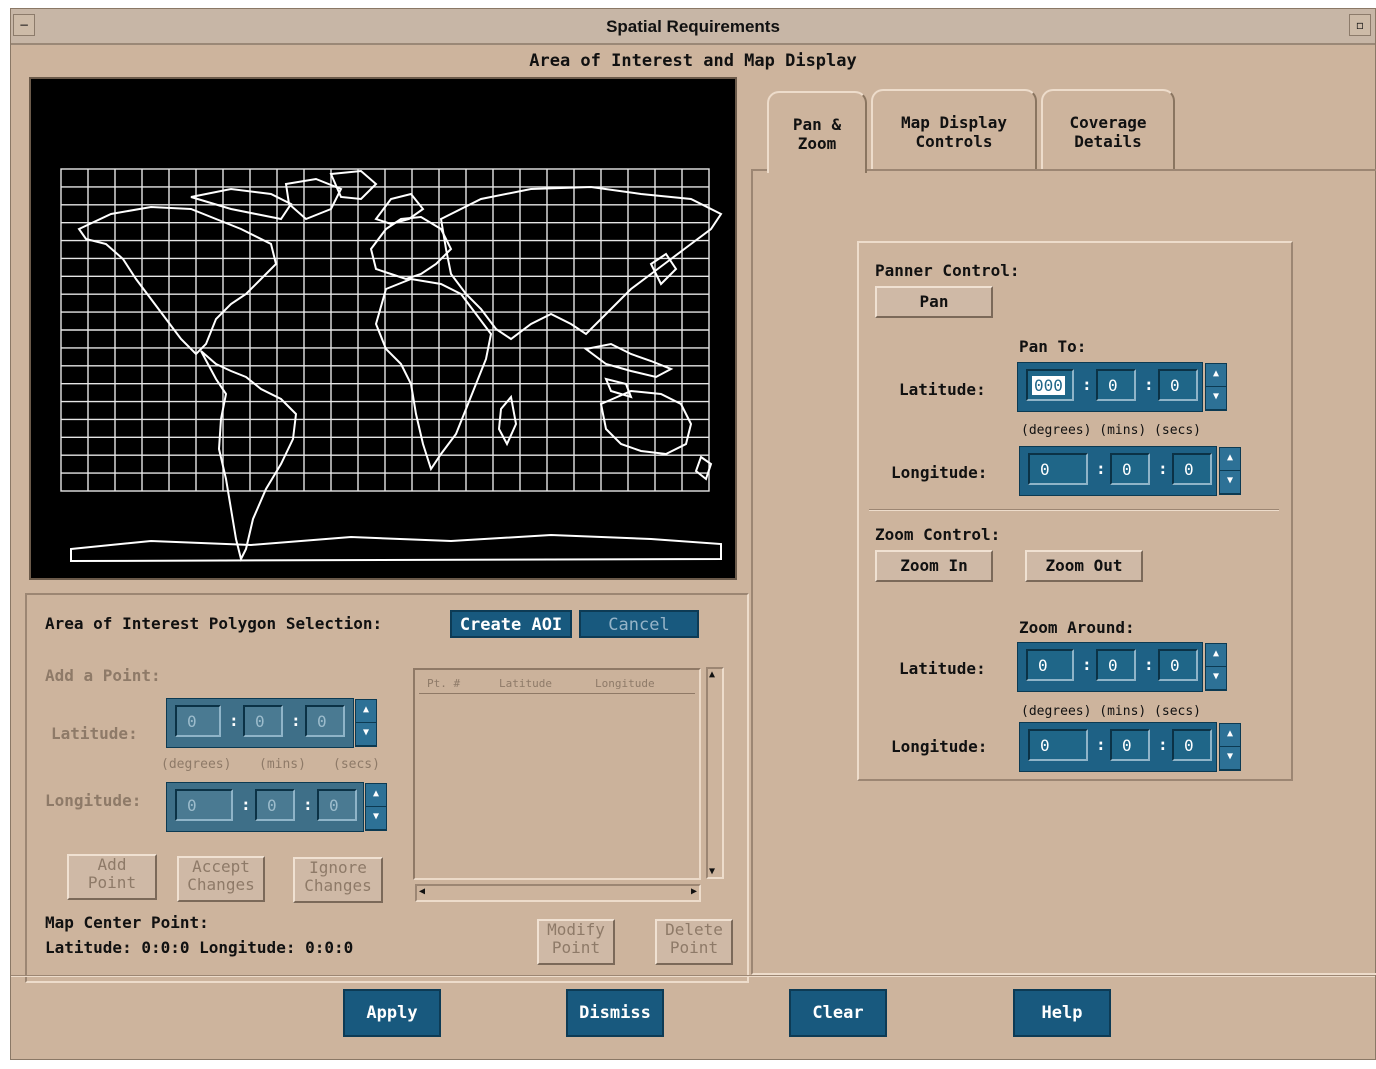  What do you see at coordinates (325, 721) in the screenshot?
I see `aoi-lat-secs-field: 0` at bounding box center [325, 721].